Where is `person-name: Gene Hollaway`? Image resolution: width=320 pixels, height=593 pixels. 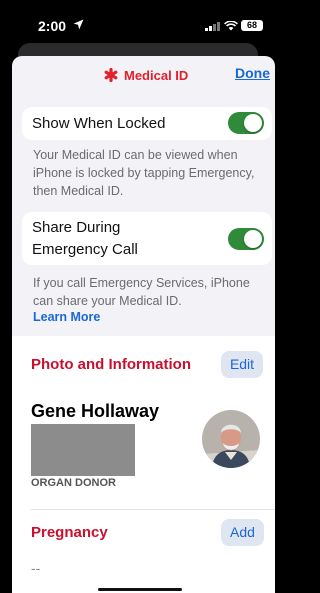 person-name: Gene Hollaway is located at coordinates (95, 411).